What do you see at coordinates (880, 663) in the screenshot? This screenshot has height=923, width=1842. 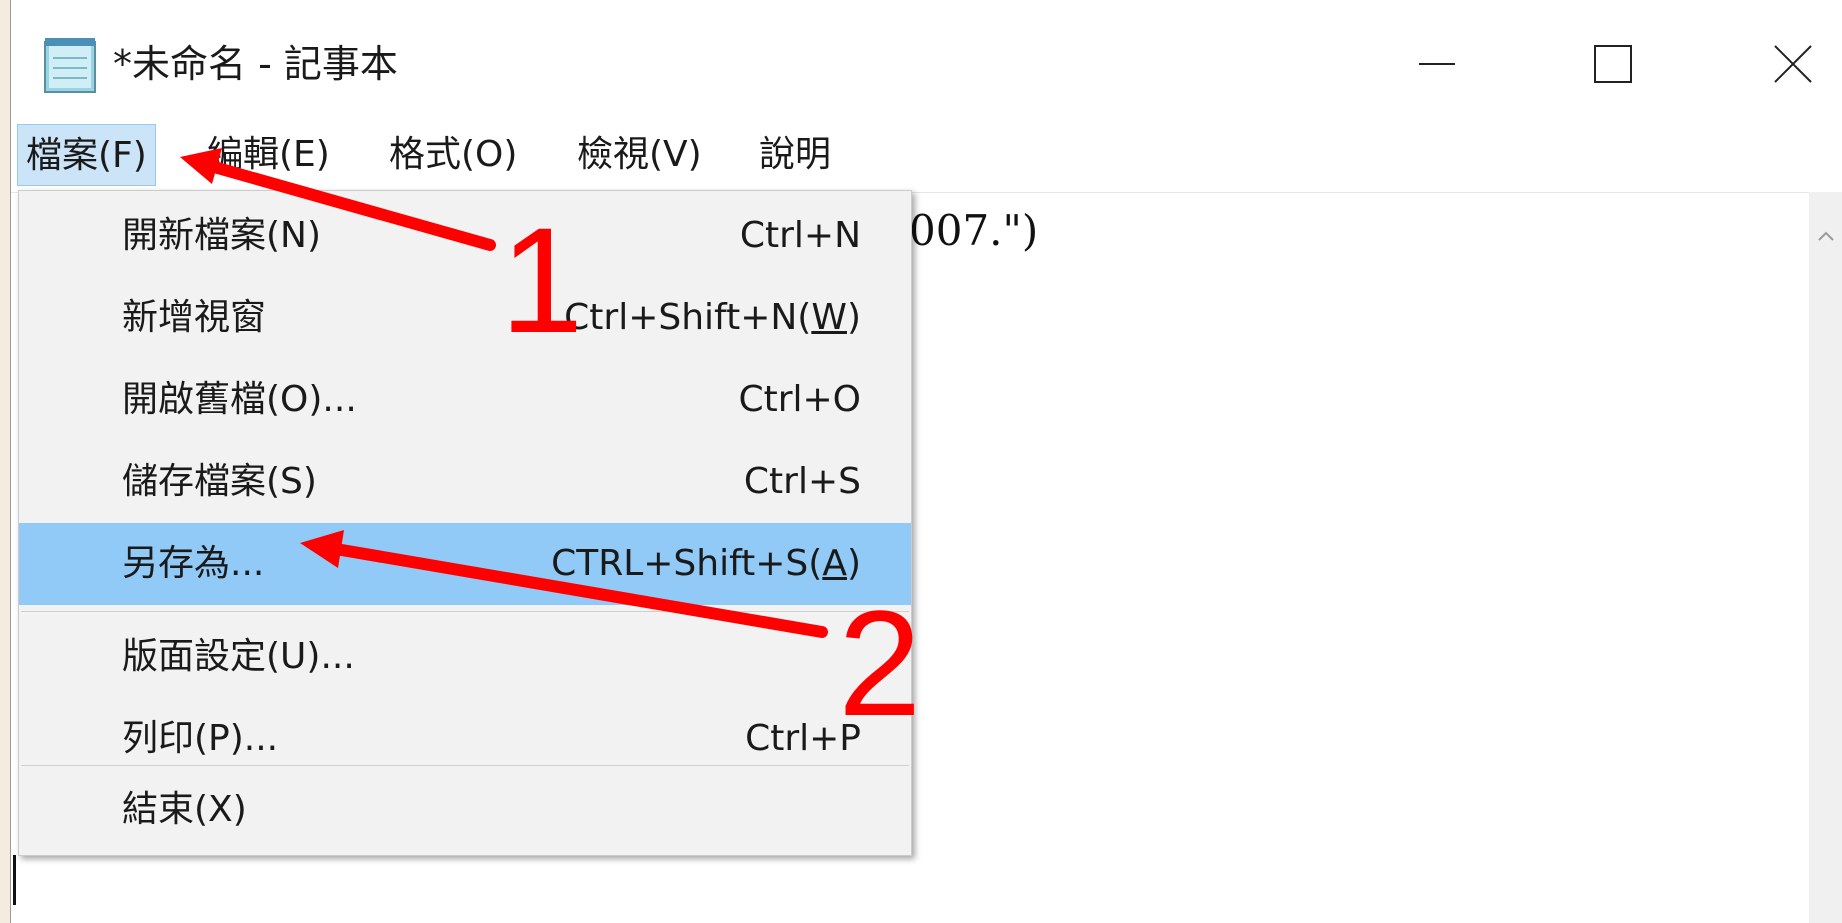 I see `step-number-2: 2` at bounding box center [880, 663].